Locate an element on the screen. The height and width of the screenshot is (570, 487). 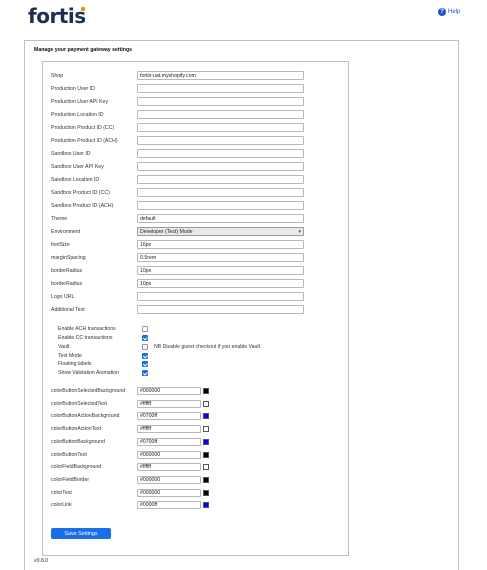
environment-select: Developer (Test) Mode ▾ is located at coordinates (220, 231).